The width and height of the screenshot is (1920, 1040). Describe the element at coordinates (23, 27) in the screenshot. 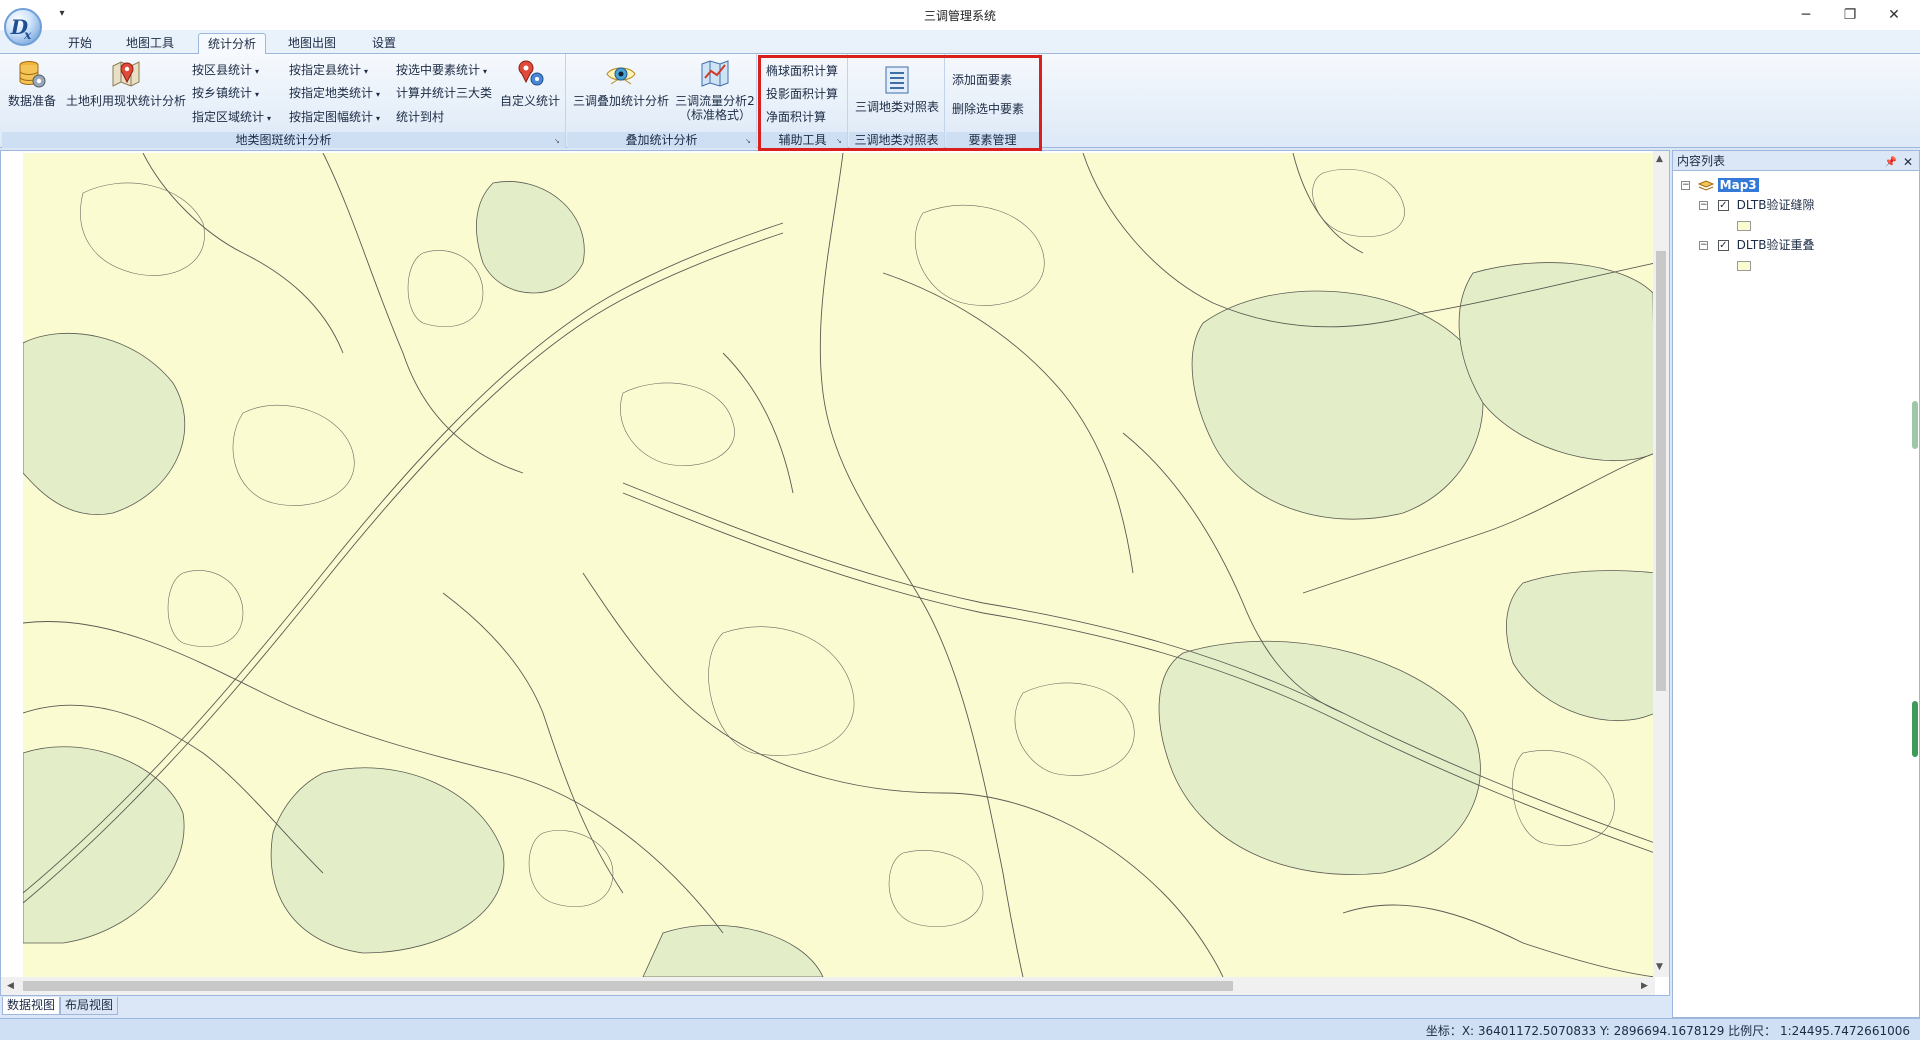

I see `app-logo-icon: Dx` at that location.